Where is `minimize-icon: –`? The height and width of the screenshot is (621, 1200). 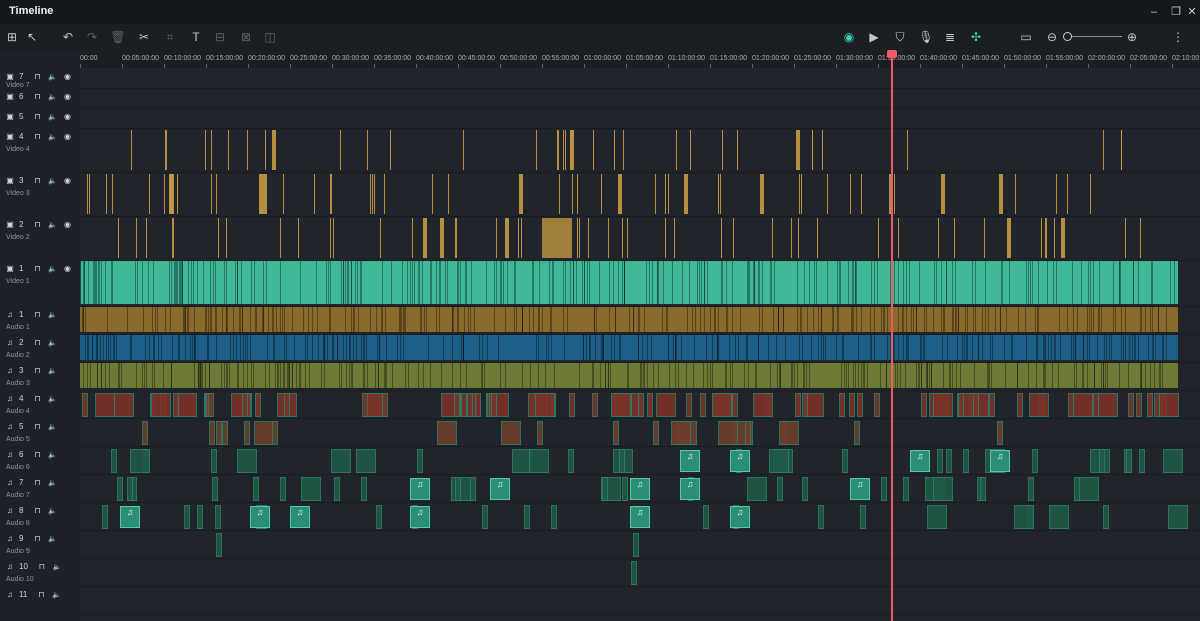
minimize-icon: – is located at coordinates (1154, 12).